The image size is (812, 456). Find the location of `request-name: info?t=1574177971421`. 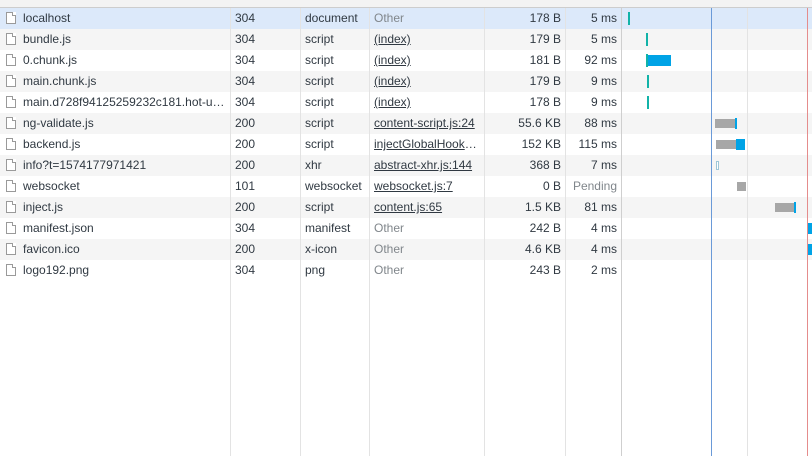

request-name: info?t=1574177971421 is located at coordinates (124, 165).